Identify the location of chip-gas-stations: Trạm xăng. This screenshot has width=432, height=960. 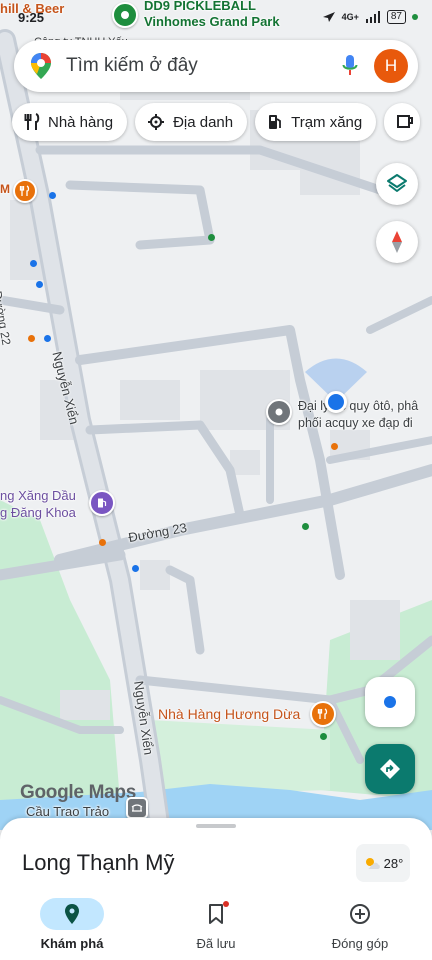
(316, 122).